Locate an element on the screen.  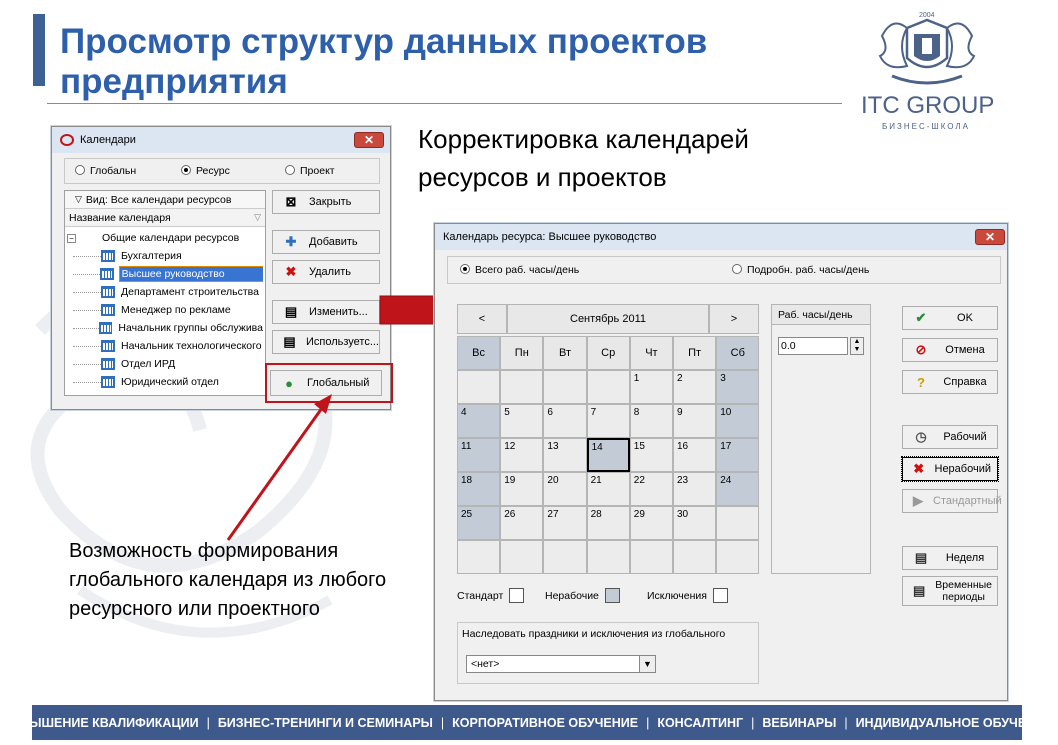
calendar-day-cell: 11 is located at coordinates (479, 455).